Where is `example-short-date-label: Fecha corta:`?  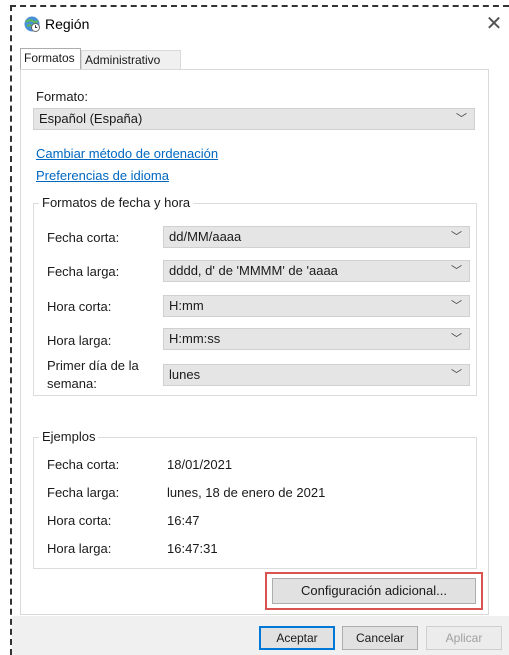 example-short-date-label: Fecha corta: is located at coordinates (83, 464).